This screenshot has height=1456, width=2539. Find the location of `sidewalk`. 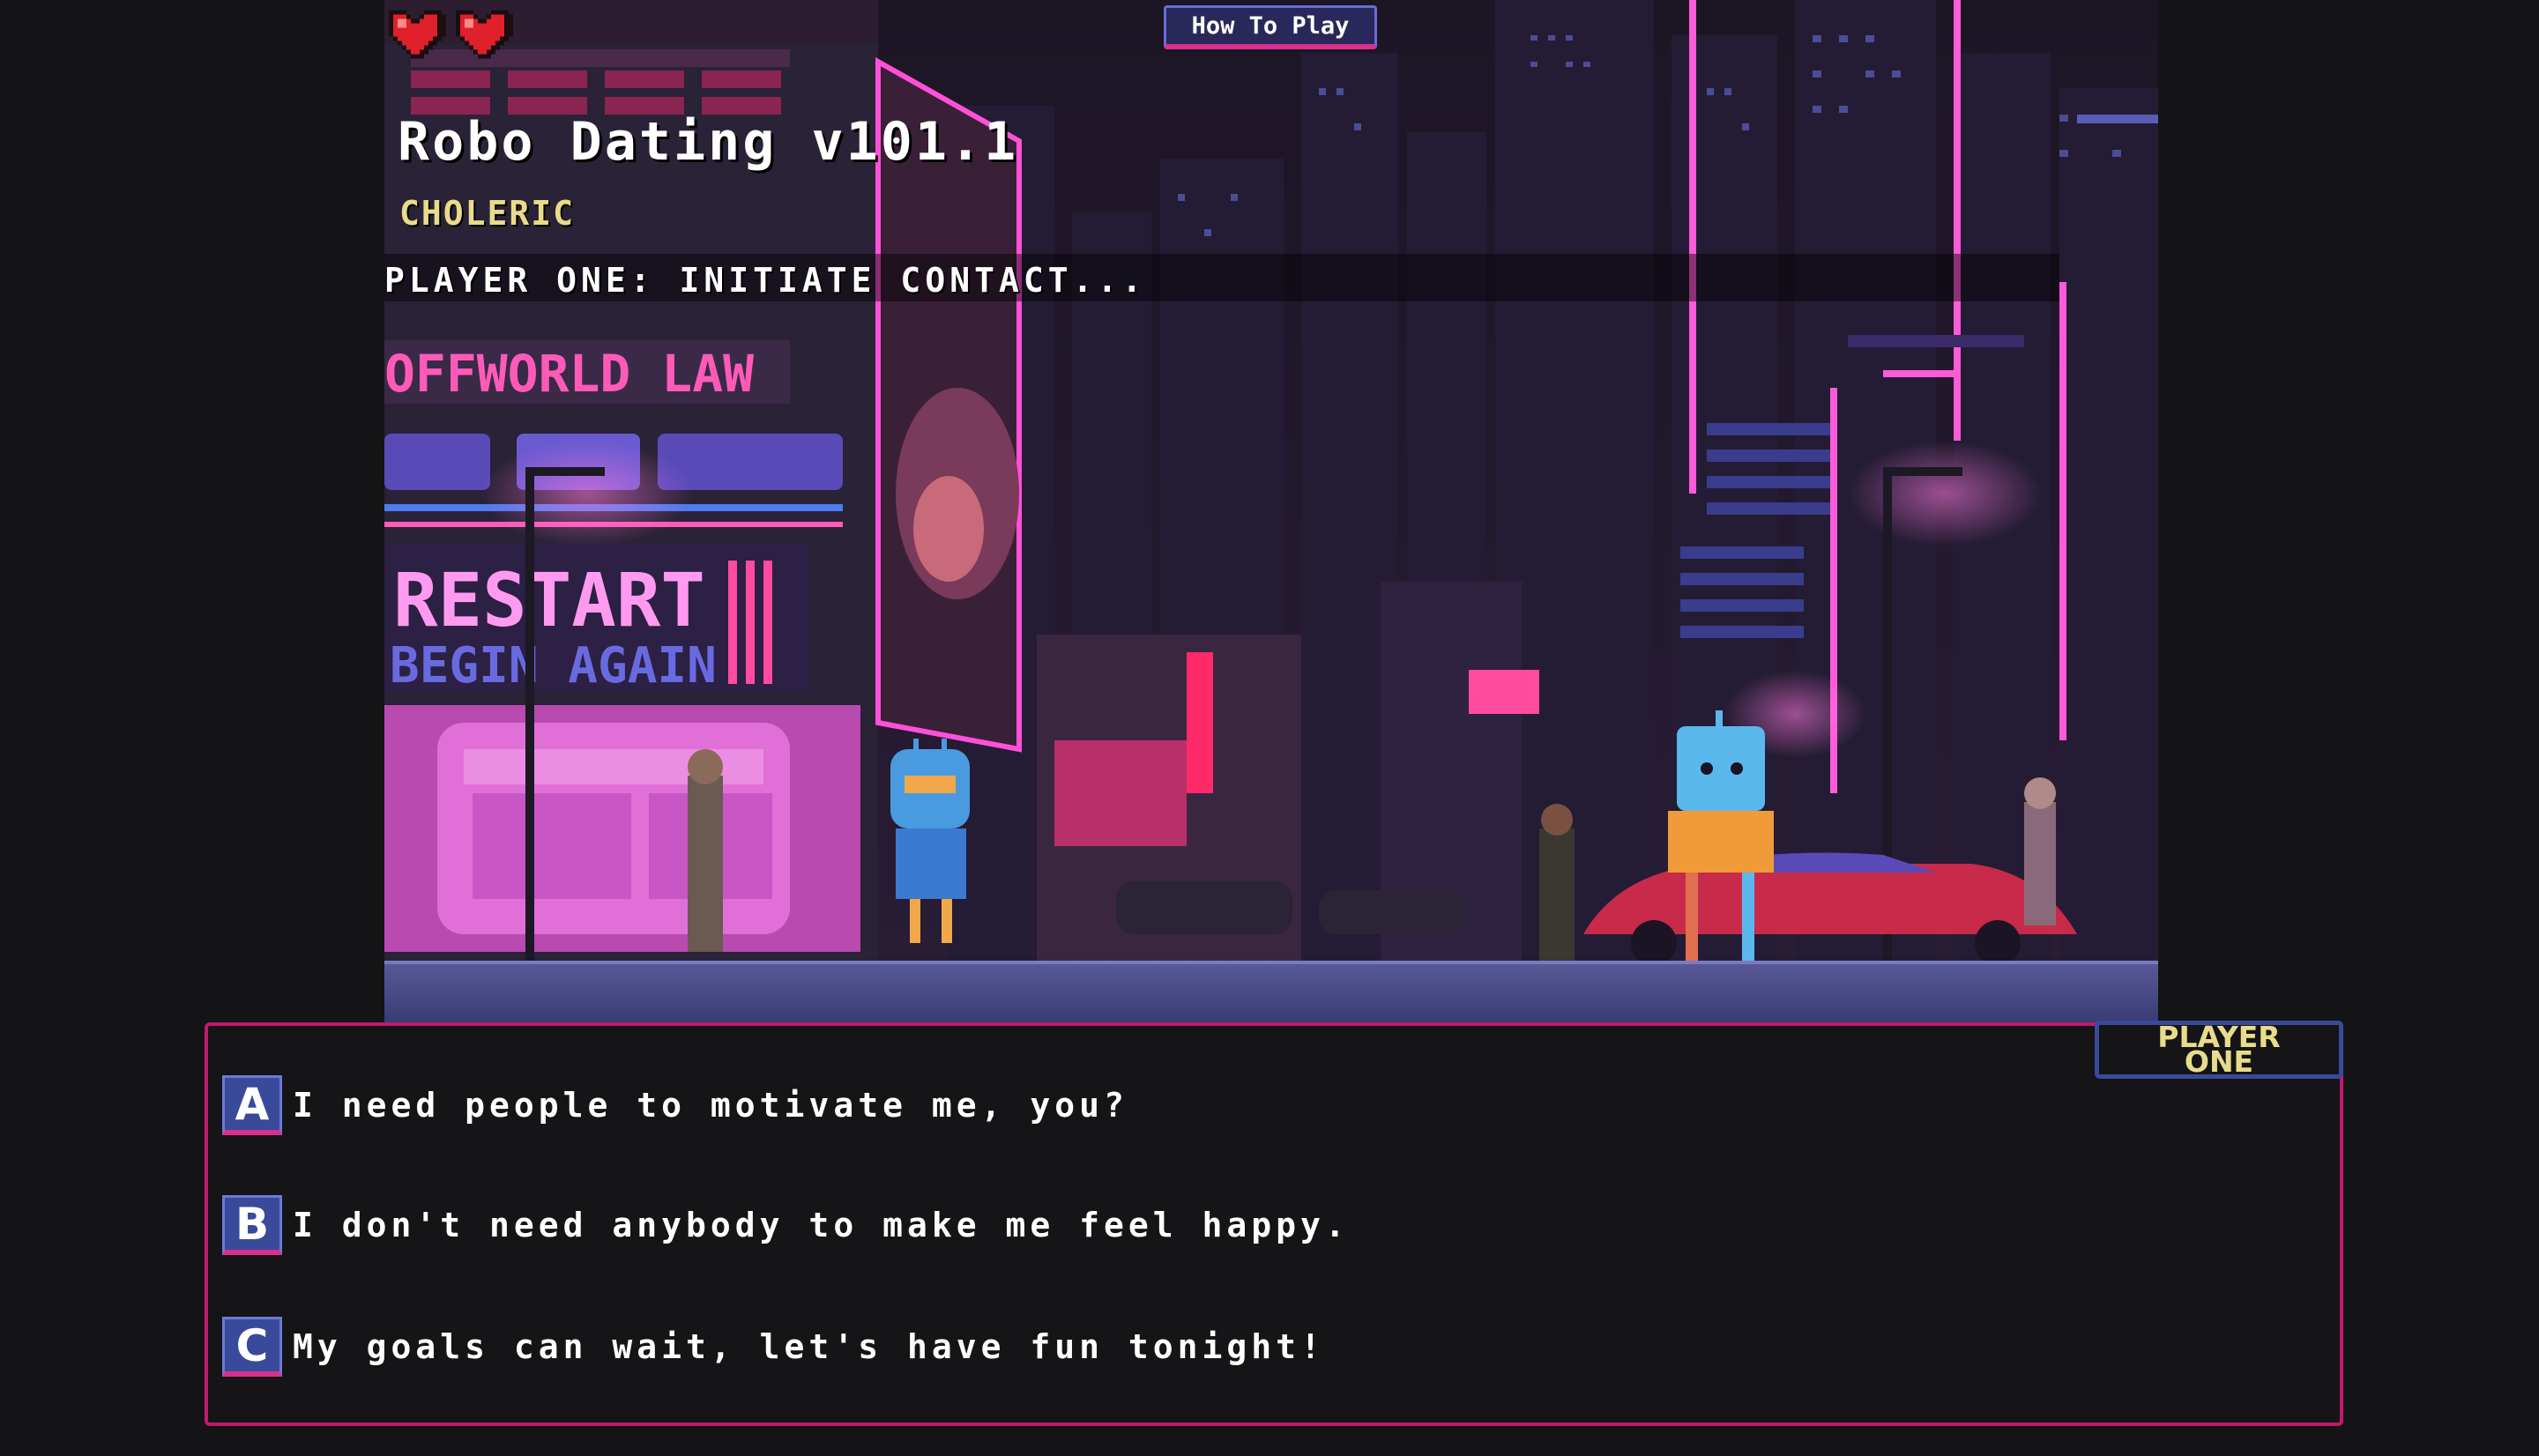

sidewalk is located at coordinates (1271, 991).